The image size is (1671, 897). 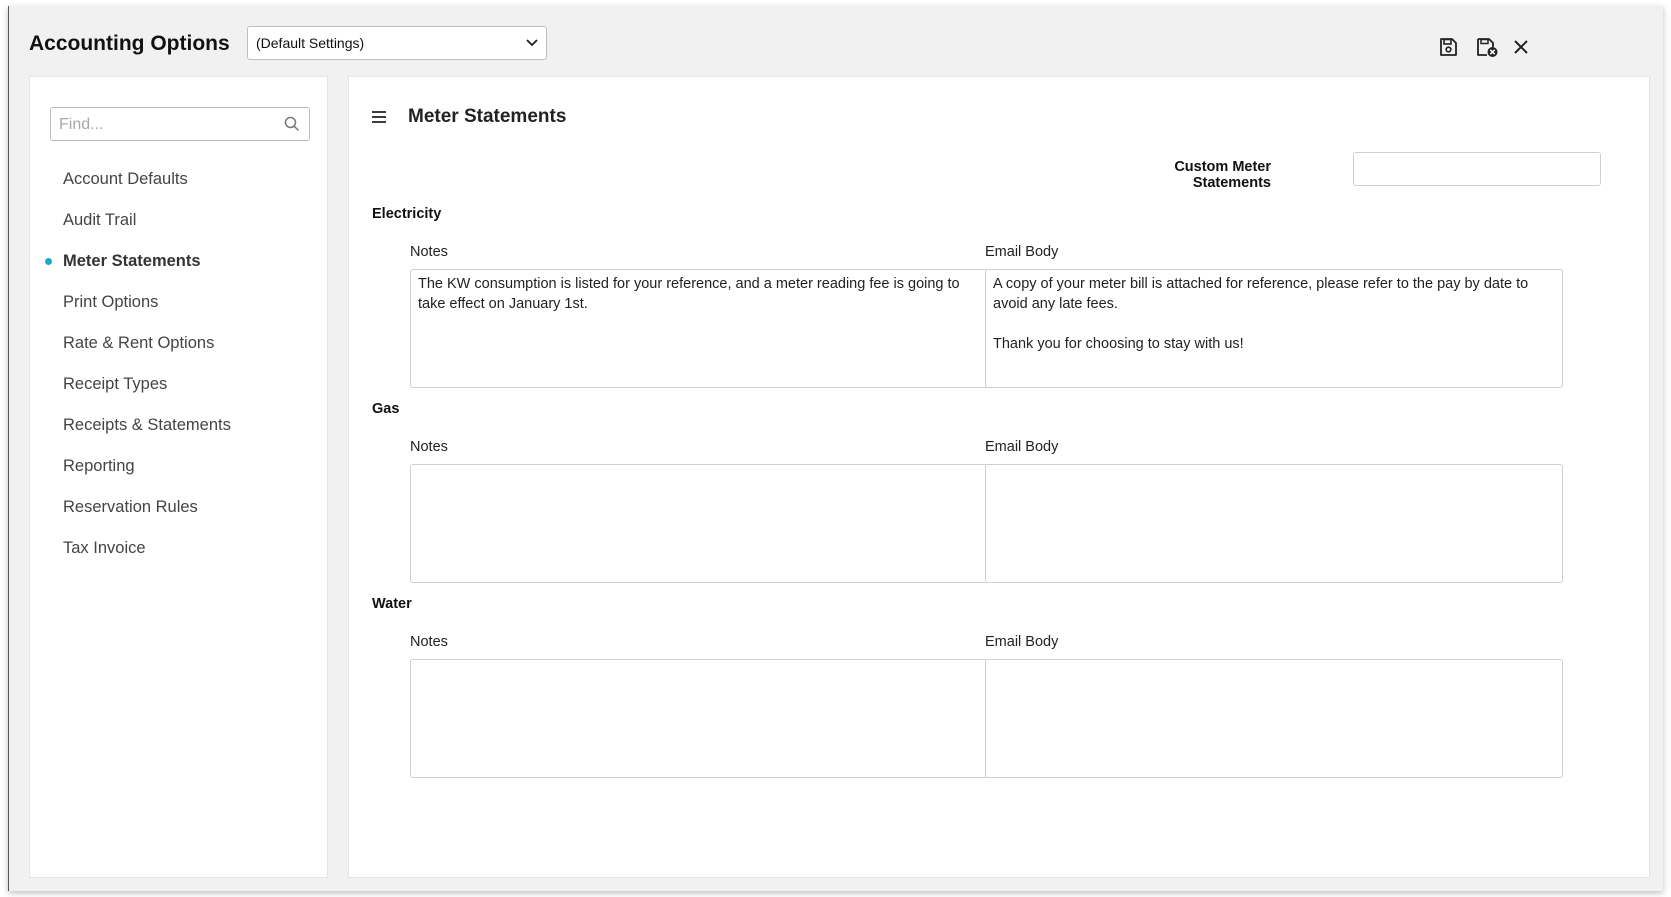 I want to click on menu-toggle-button, so click(x=379, y=119).